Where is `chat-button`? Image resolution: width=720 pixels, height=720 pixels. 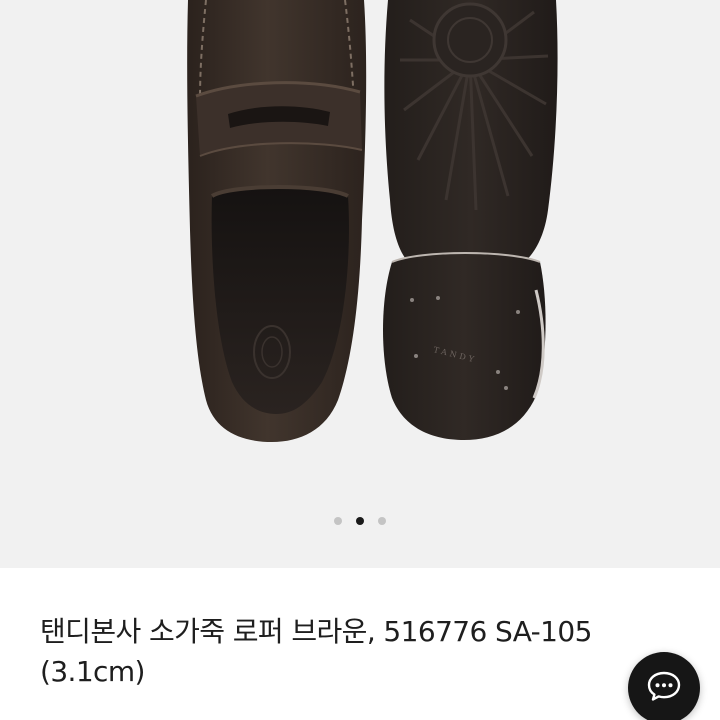
chat-button is located at coordinates (664, 686).